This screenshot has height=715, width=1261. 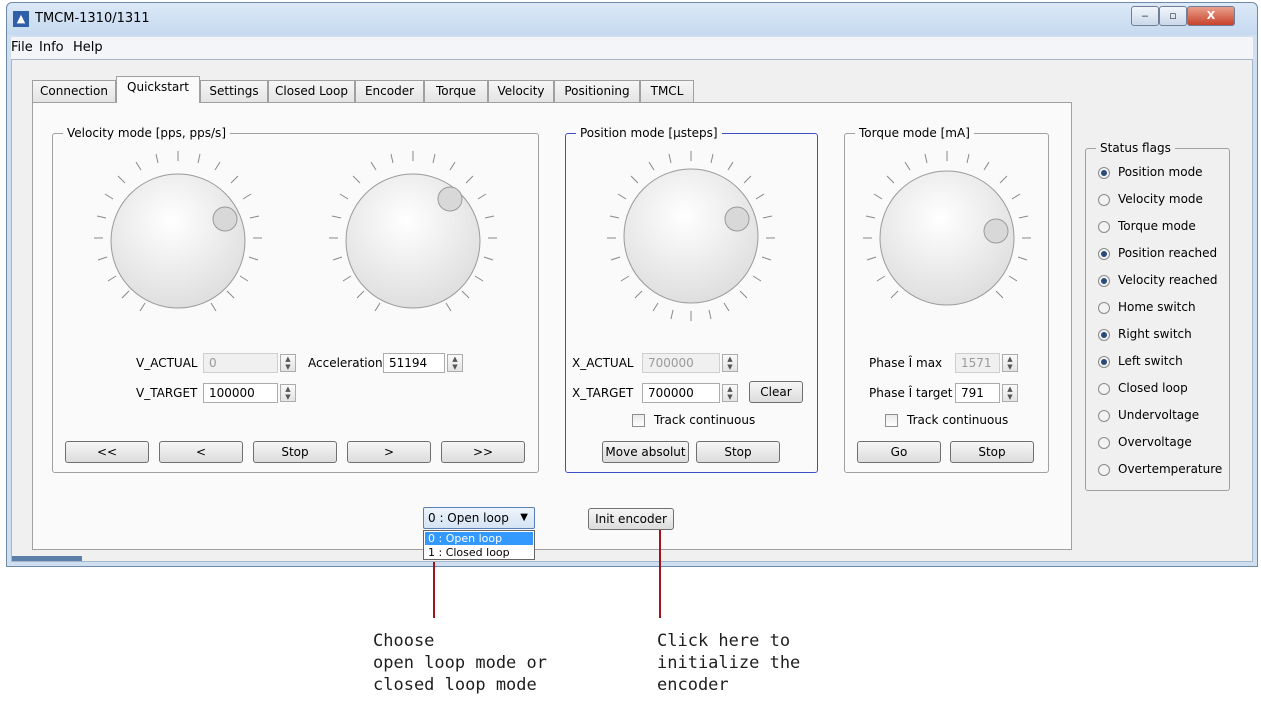 I want to click on maximize-button: ▫, so click(x=1173, y=16).